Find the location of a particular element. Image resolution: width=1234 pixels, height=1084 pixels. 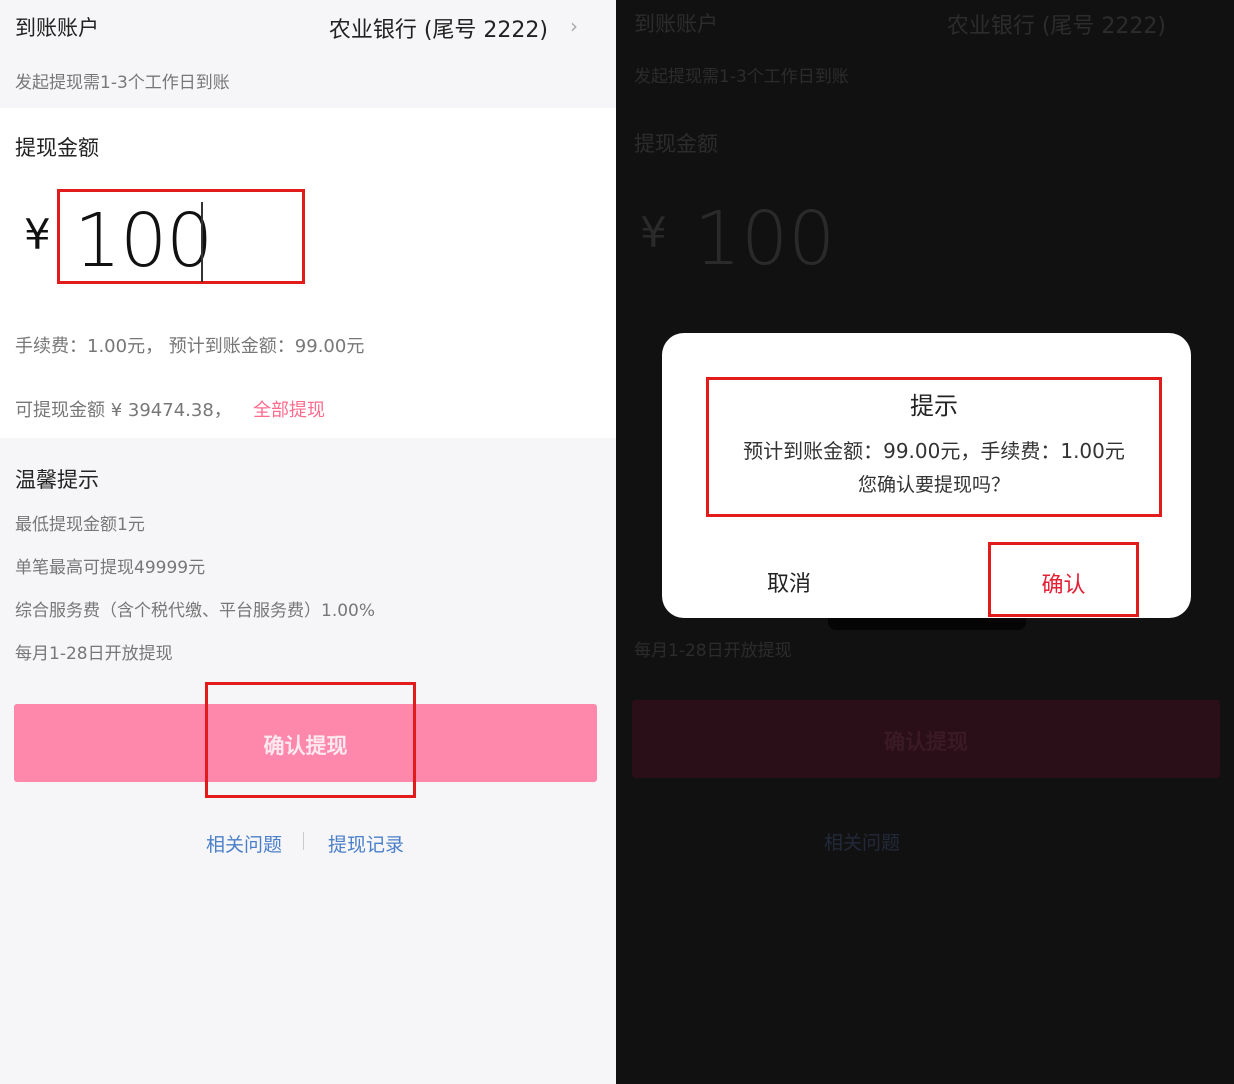

dimmed-confirm-label: 确认提现 is located at coordinates (926, 742).